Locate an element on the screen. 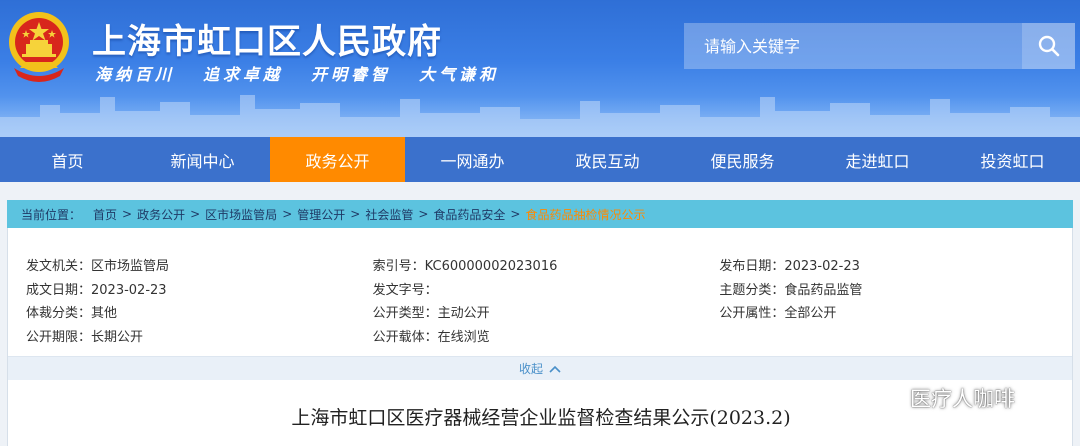  nav-item-home: 首页 is located at coordinates (67, 159).